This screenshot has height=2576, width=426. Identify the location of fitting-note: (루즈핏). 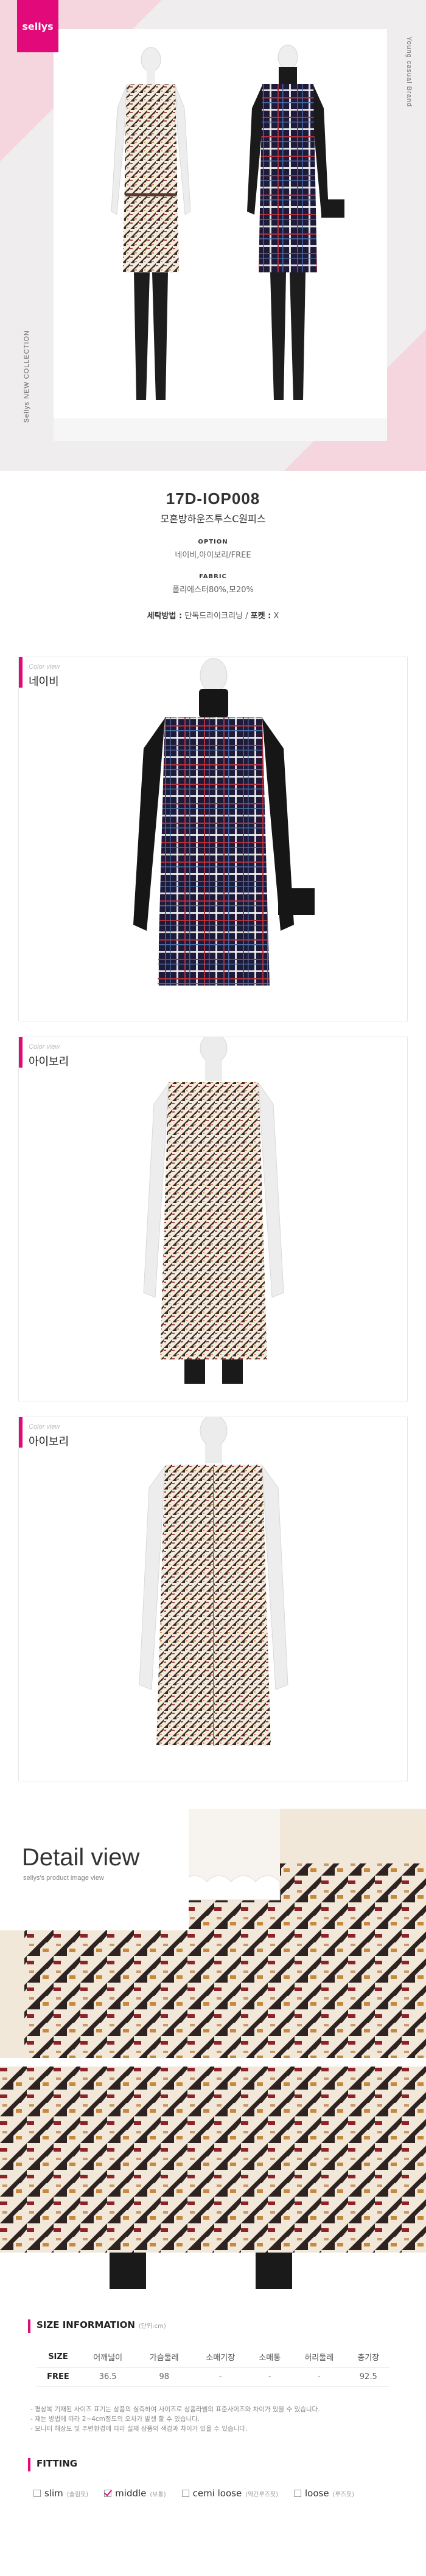
(343, 2495).